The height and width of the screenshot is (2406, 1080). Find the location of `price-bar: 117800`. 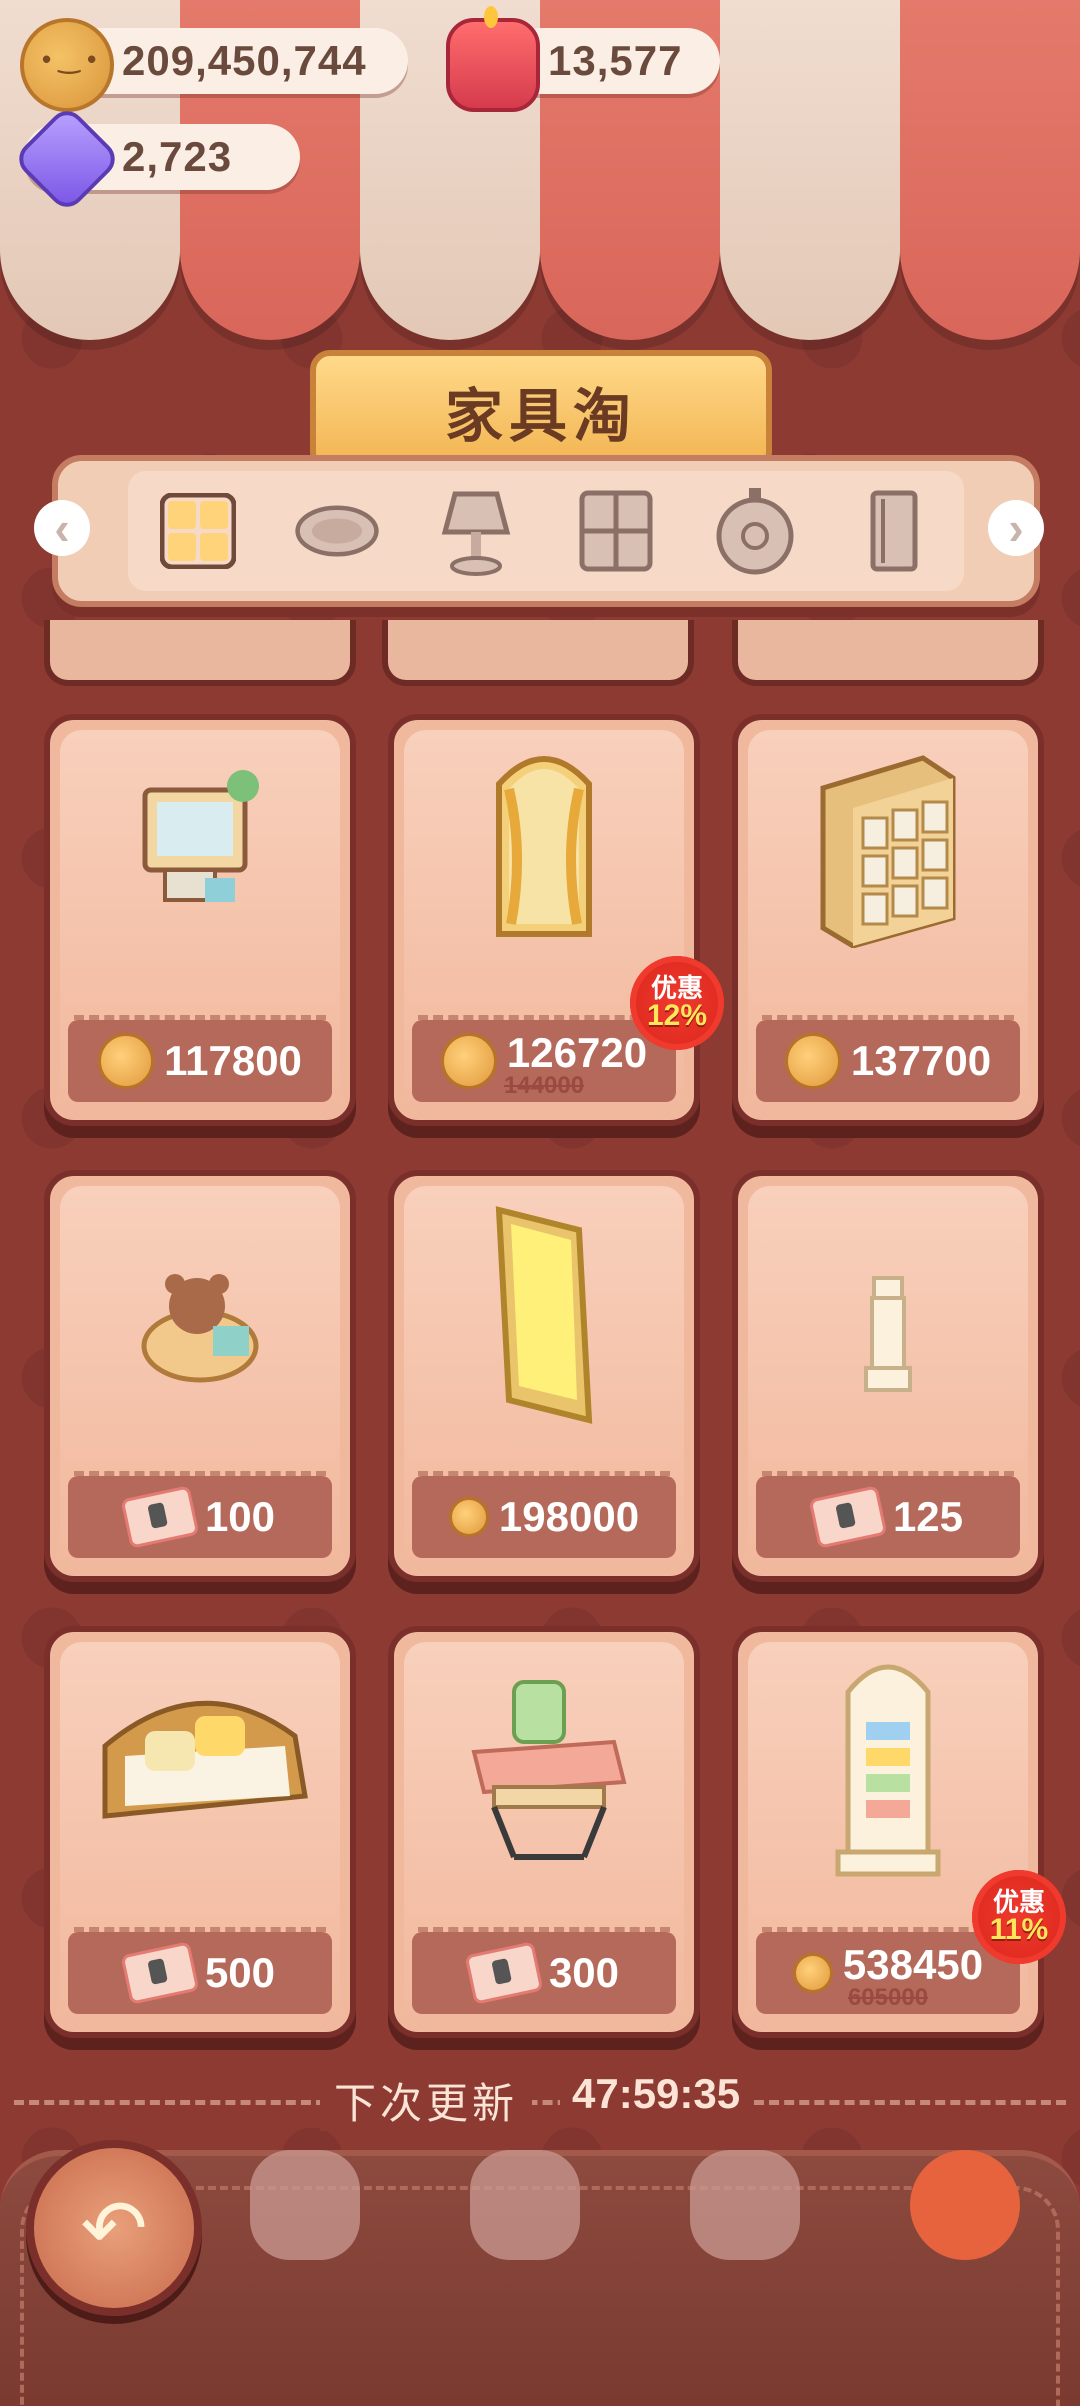

price-bar: 117800 is located at coordinates (200, 1061).